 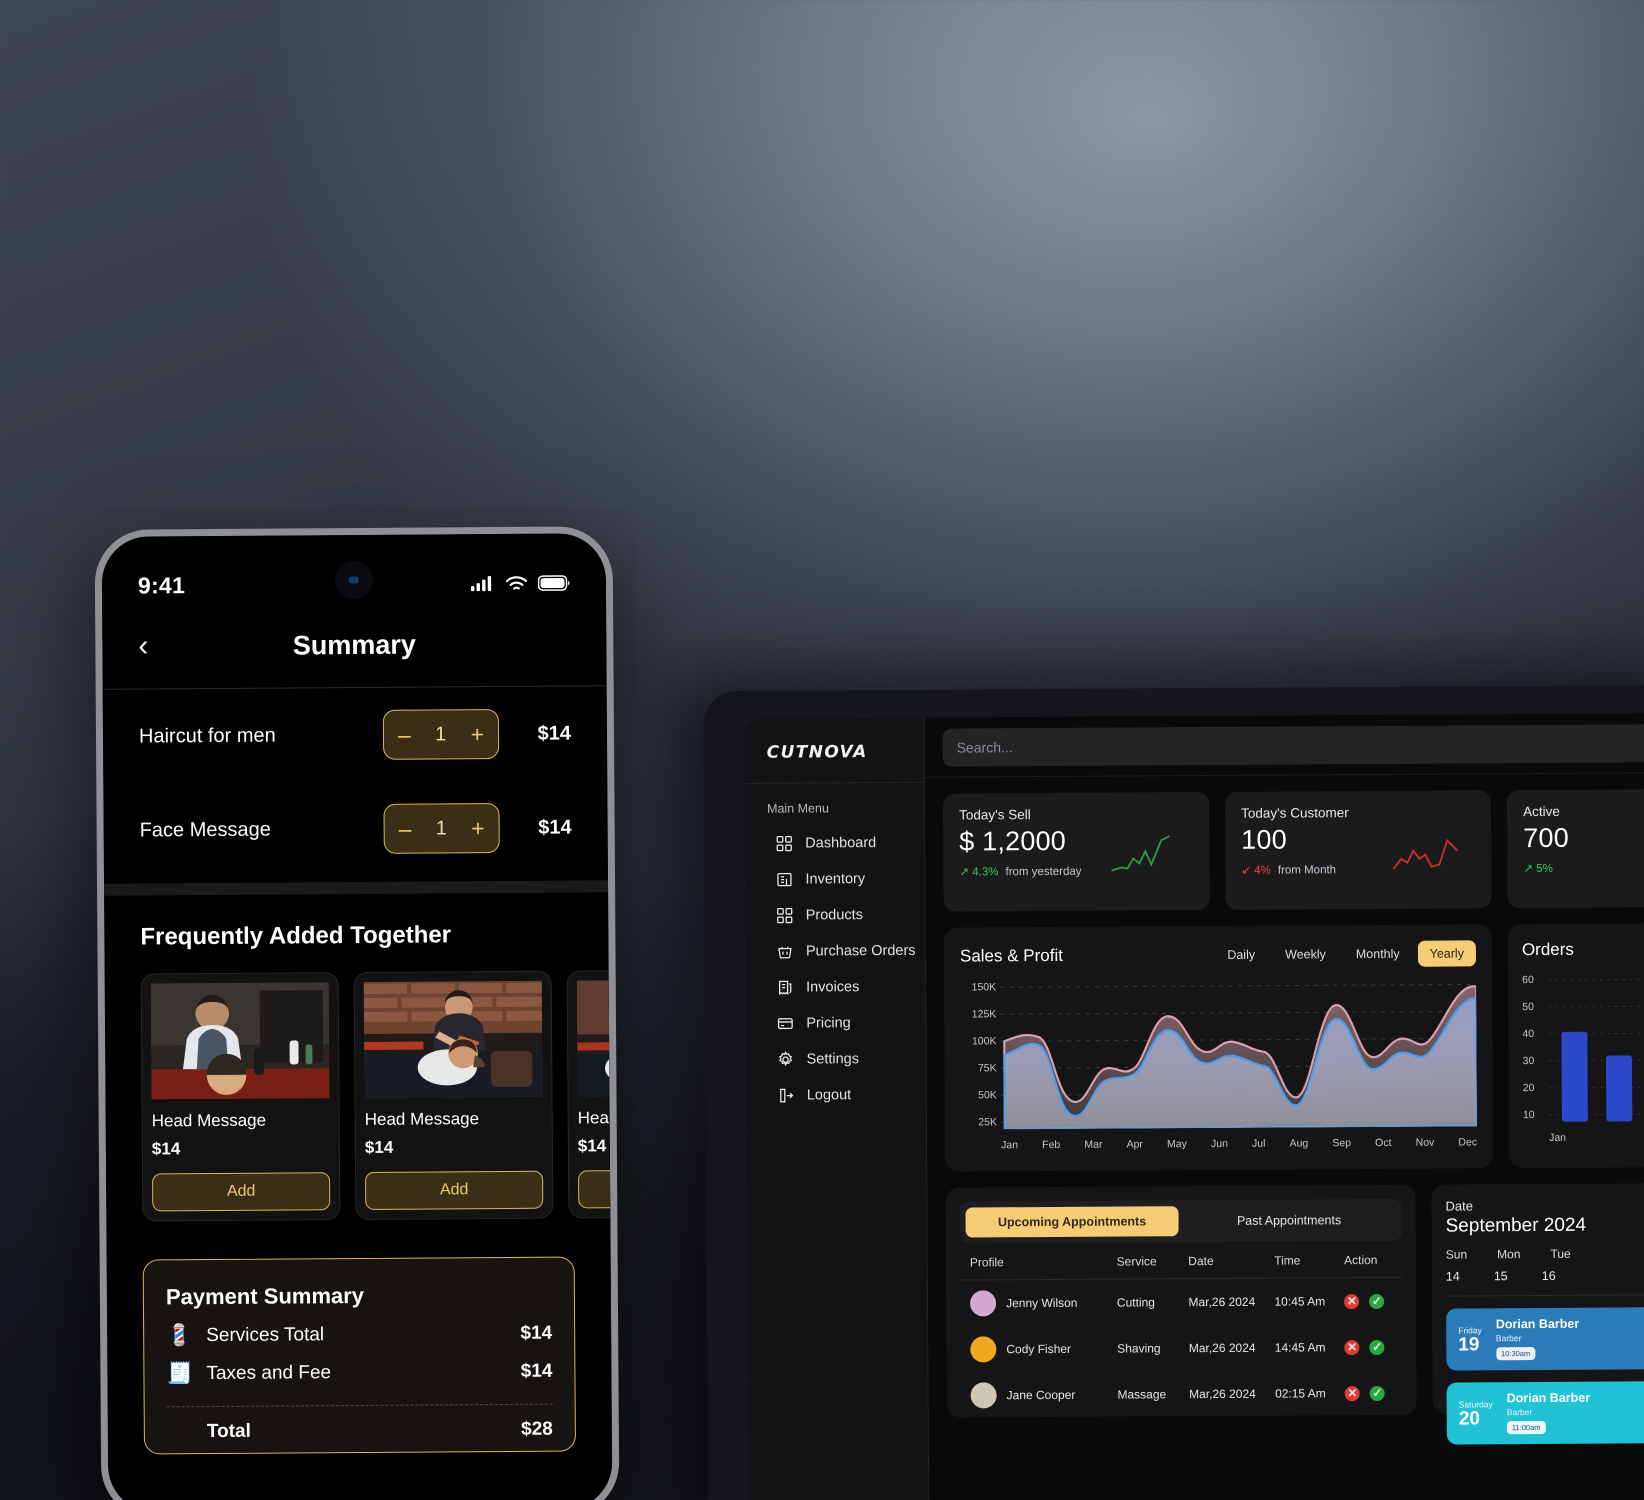 I want to click on stat-card-active: Active 700 ↗ 5%, so click(x=1575, y=848).